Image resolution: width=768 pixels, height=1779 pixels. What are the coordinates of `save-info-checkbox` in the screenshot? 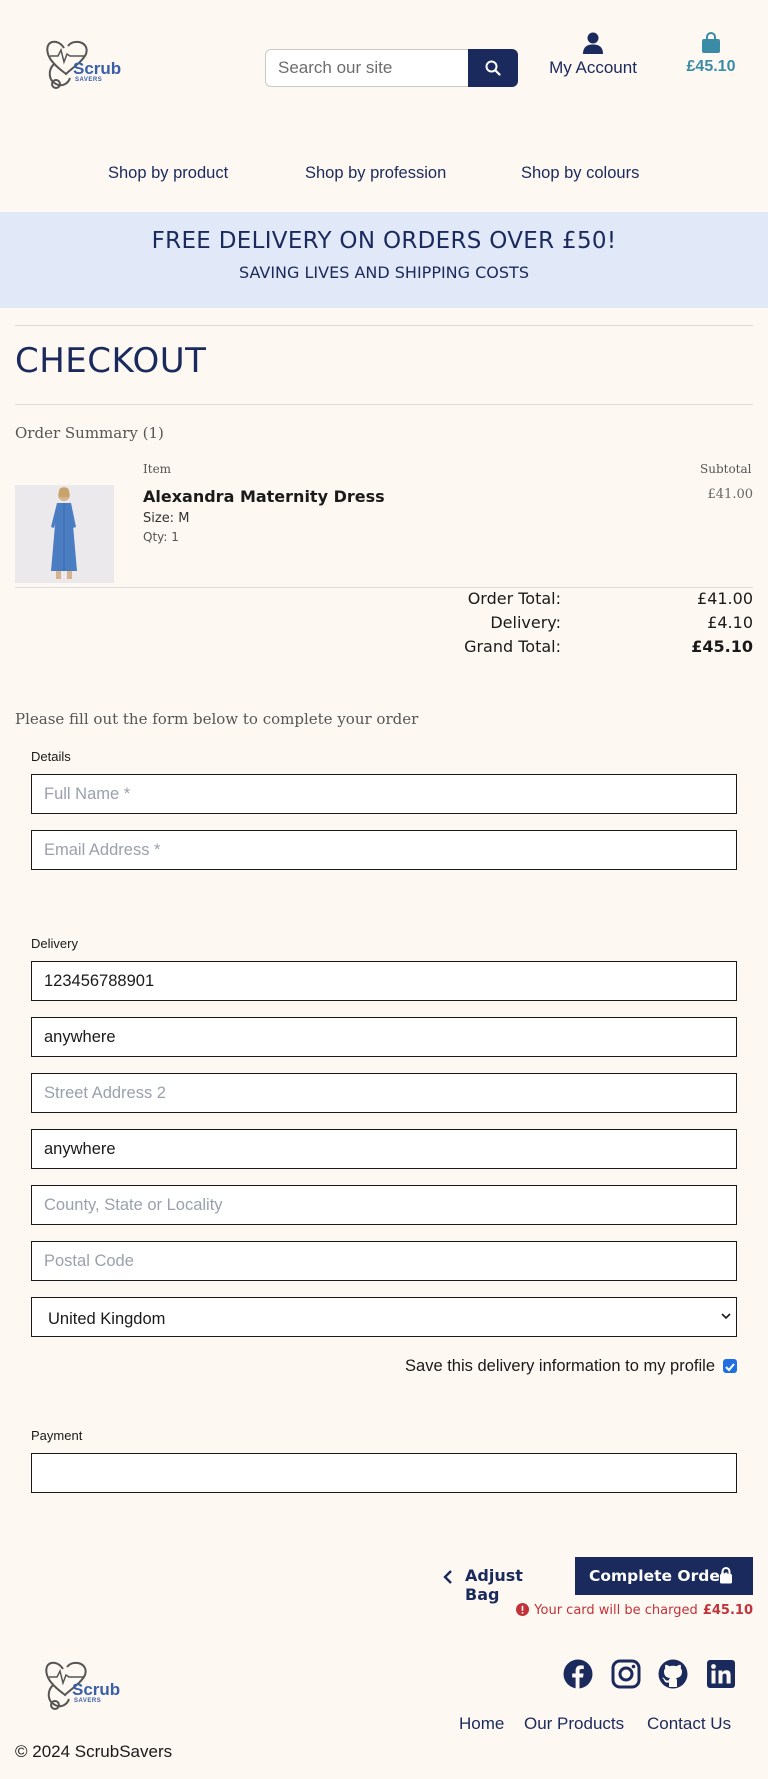 It's located at (730, 1366).